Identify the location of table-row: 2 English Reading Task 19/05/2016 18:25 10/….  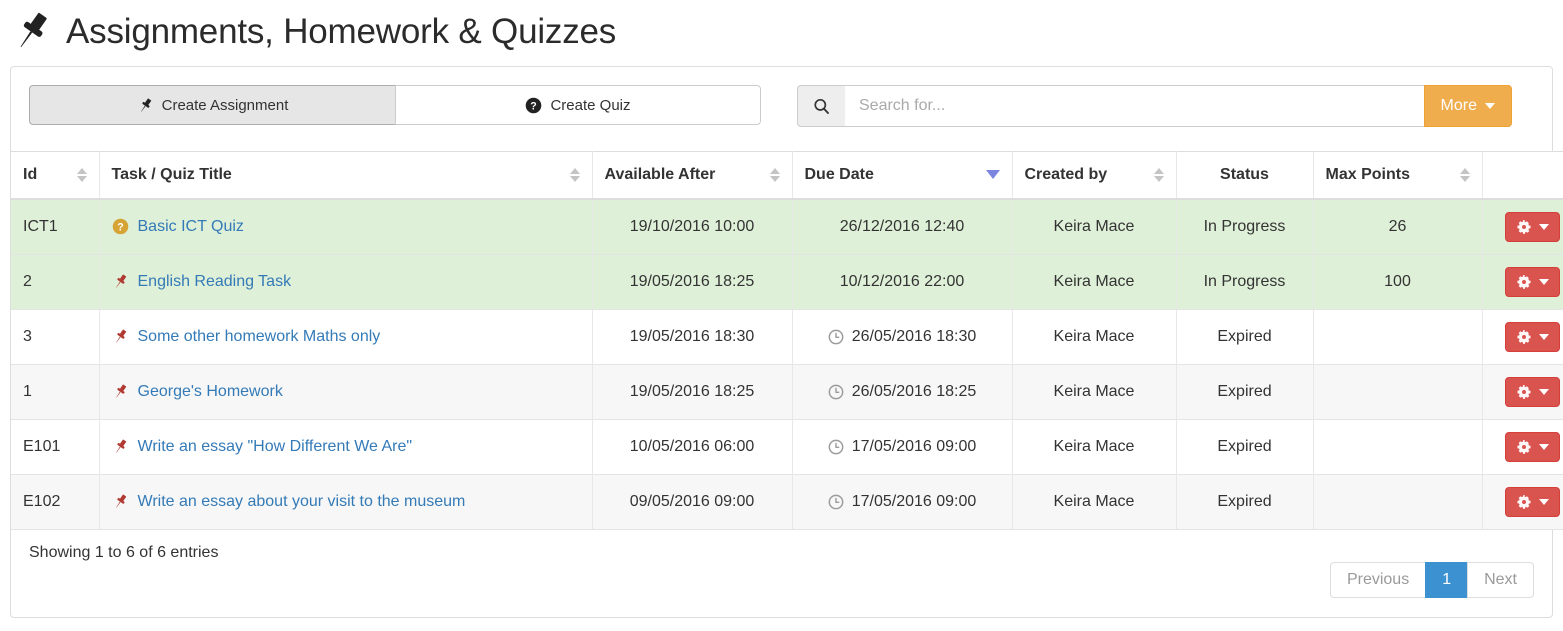
(787, 282).